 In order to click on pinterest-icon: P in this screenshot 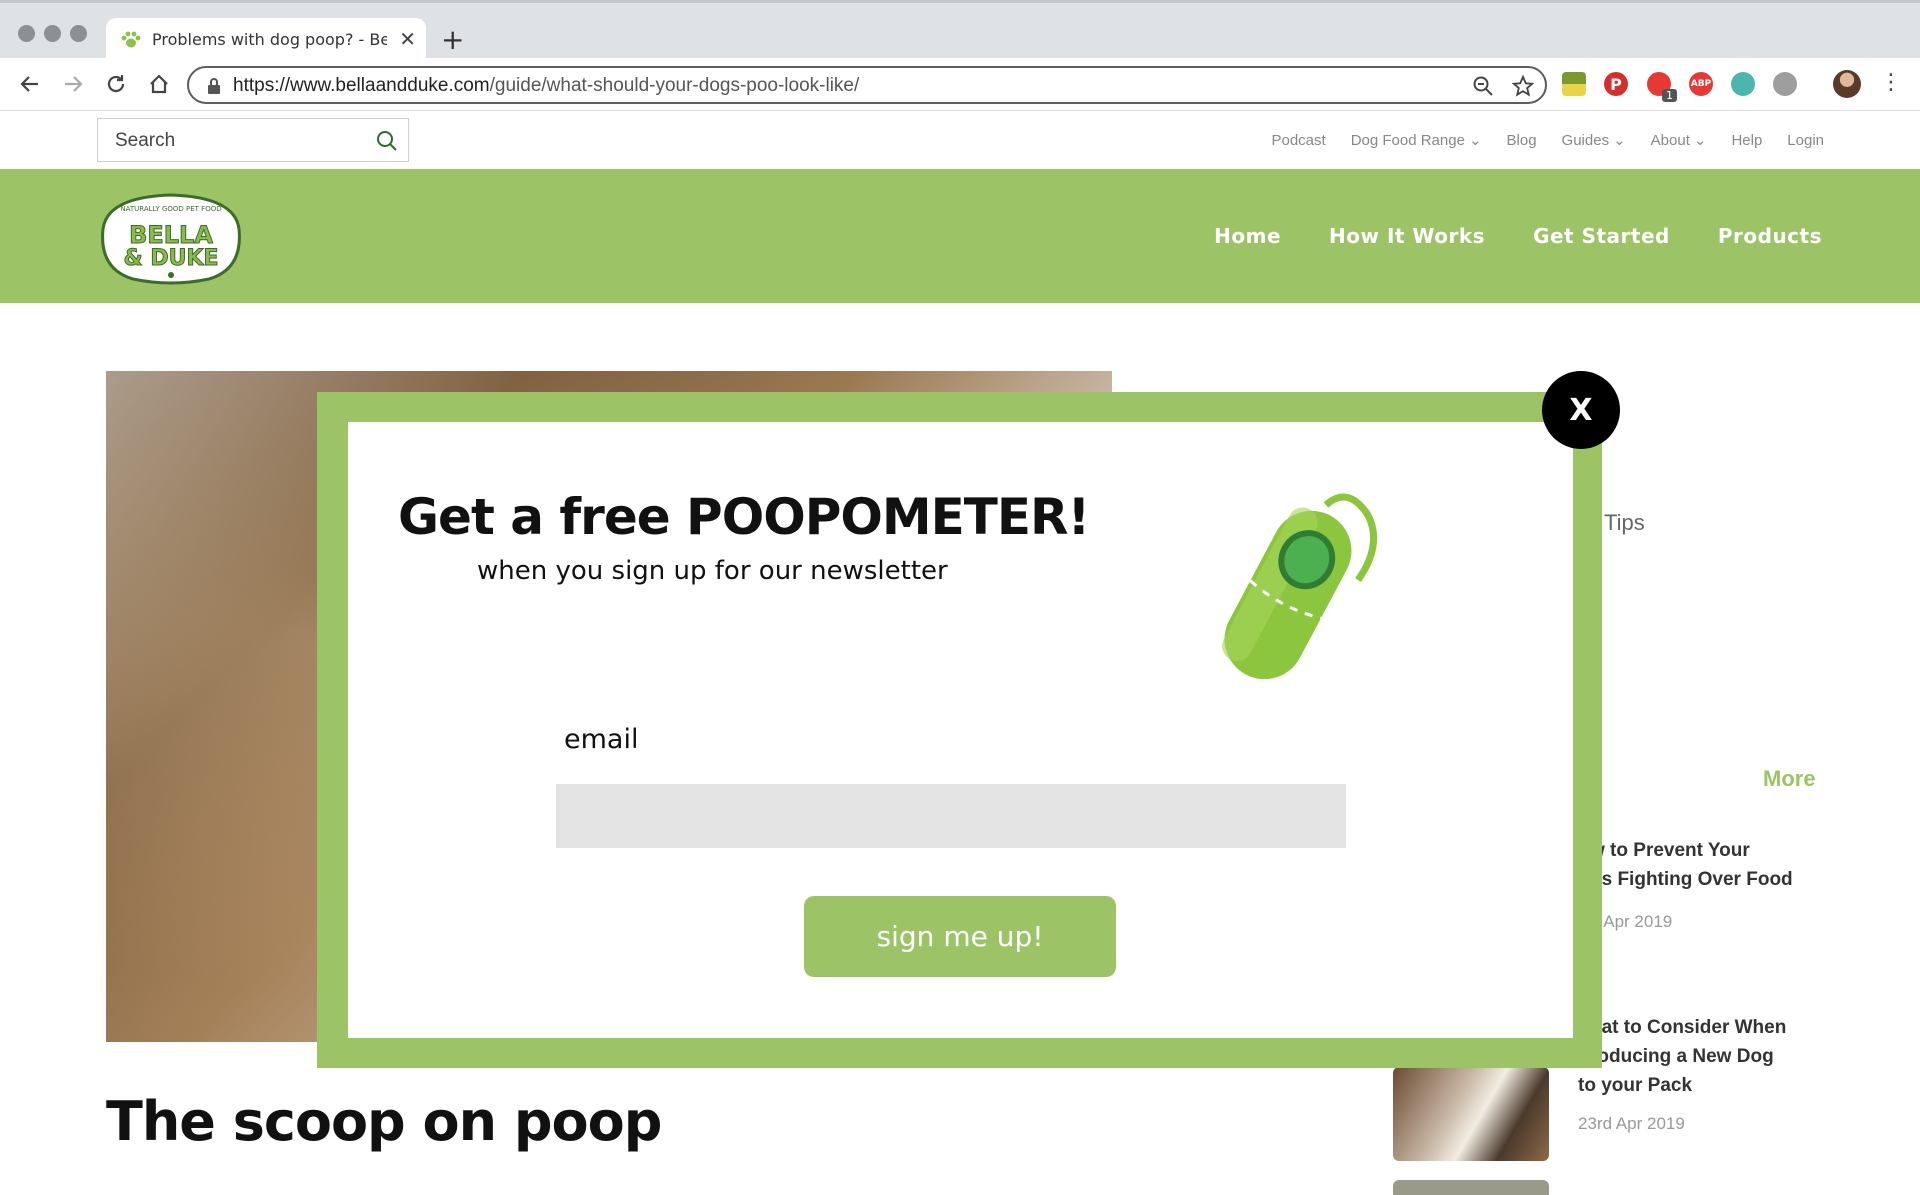, I will do `click(1616, 84)`.